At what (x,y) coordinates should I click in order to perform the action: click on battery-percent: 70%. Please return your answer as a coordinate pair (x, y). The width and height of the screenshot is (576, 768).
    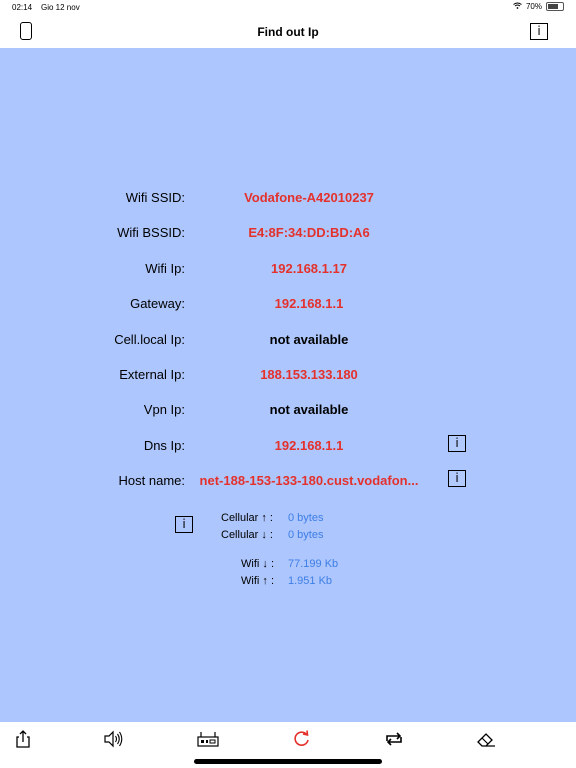
    Looking at the image, I should click on (533, 6).